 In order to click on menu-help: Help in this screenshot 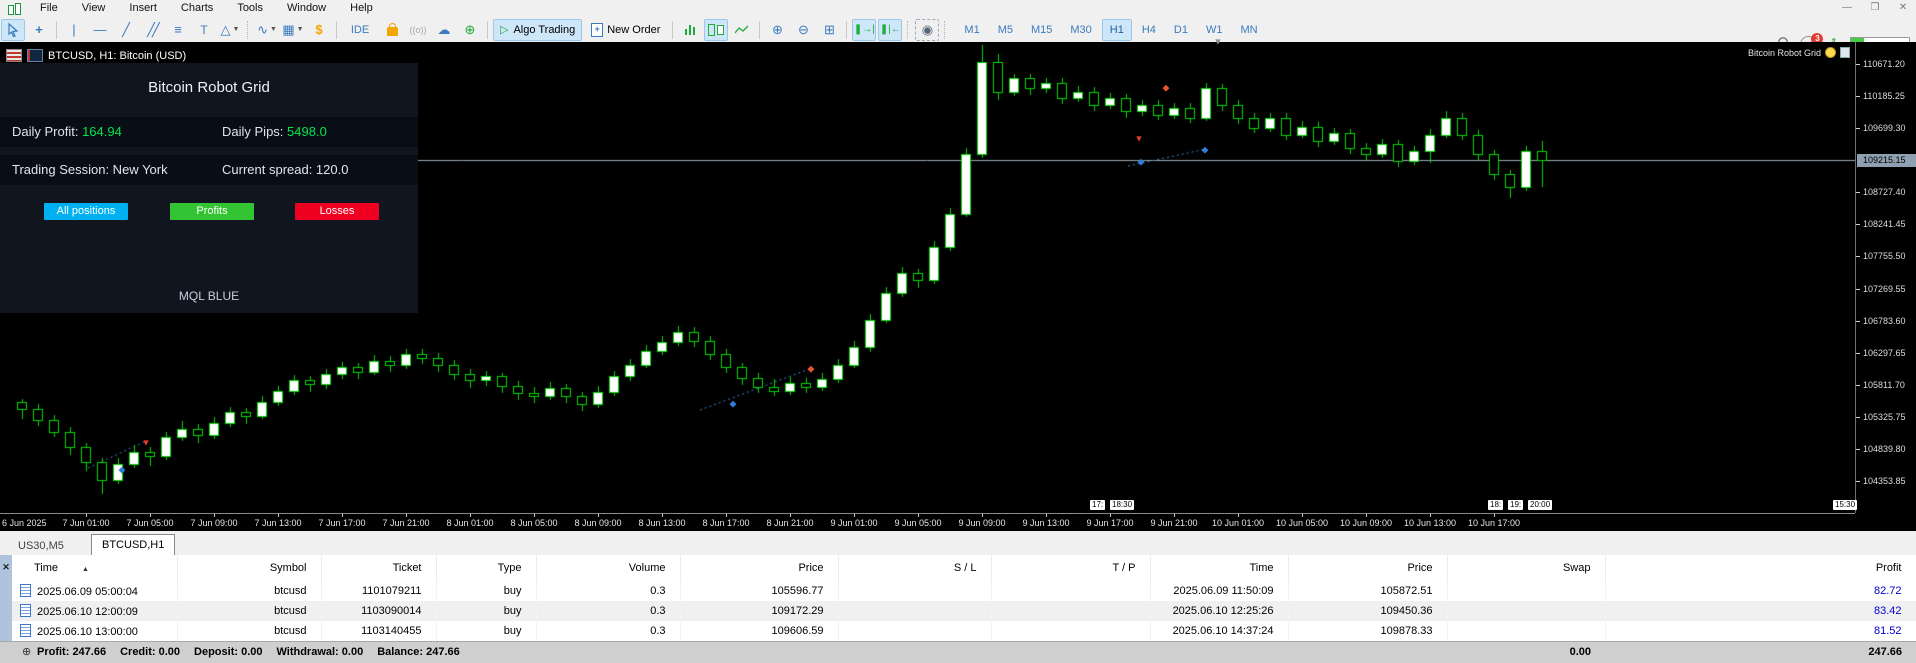, I will do `click(361, 8)`.